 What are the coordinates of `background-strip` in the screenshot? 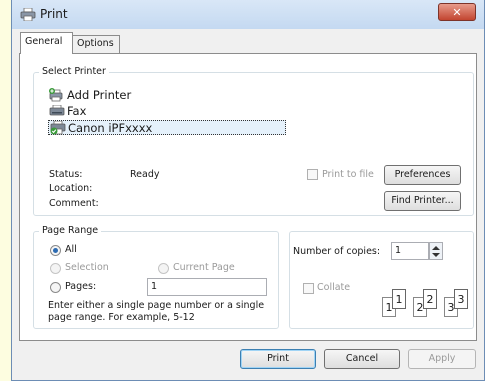 It's located at (5, 190).